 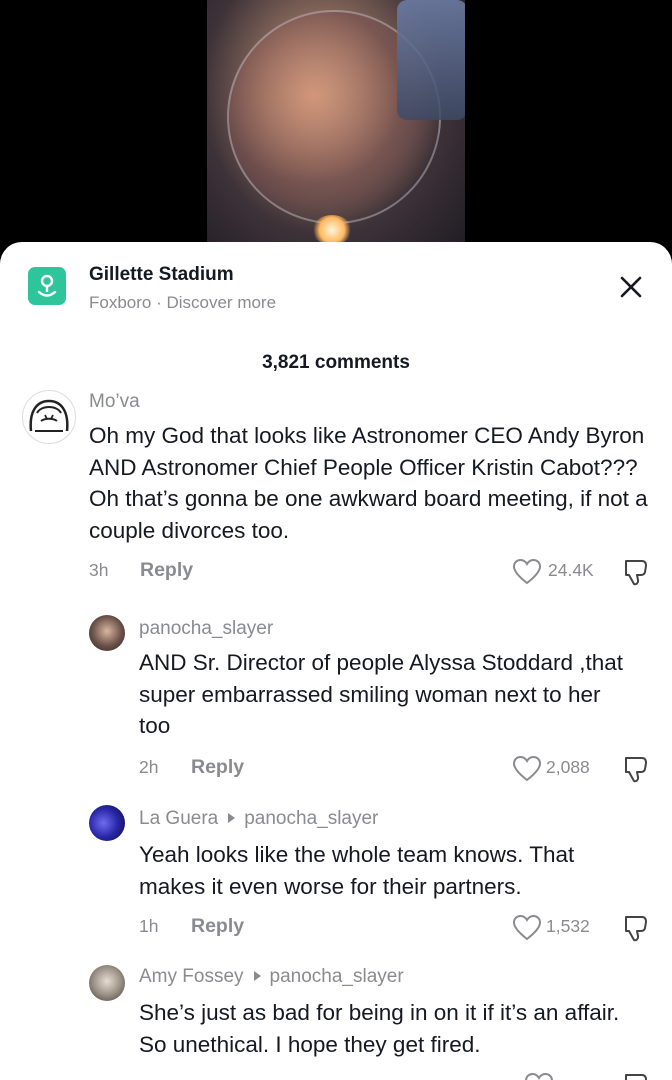 What do you see at coordinates (206, 629) in the screenshot?
I see `comment-username: panocha_slayer` at bounding box center [206, 629].